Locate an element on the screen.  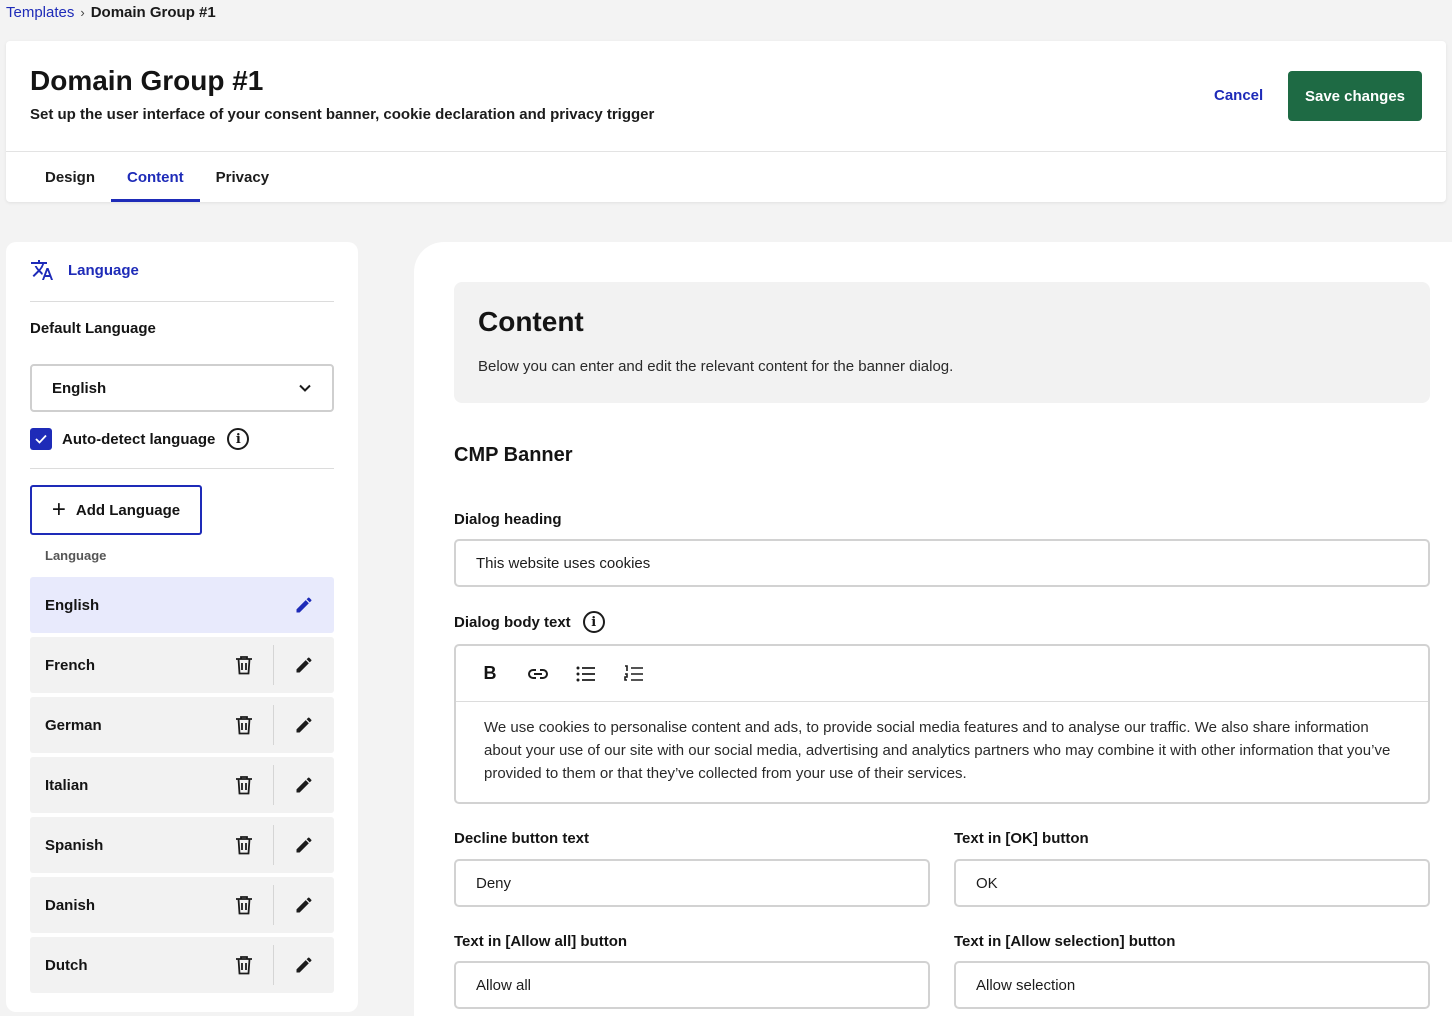
language-row-french: French is located at coordinates (182, 665).